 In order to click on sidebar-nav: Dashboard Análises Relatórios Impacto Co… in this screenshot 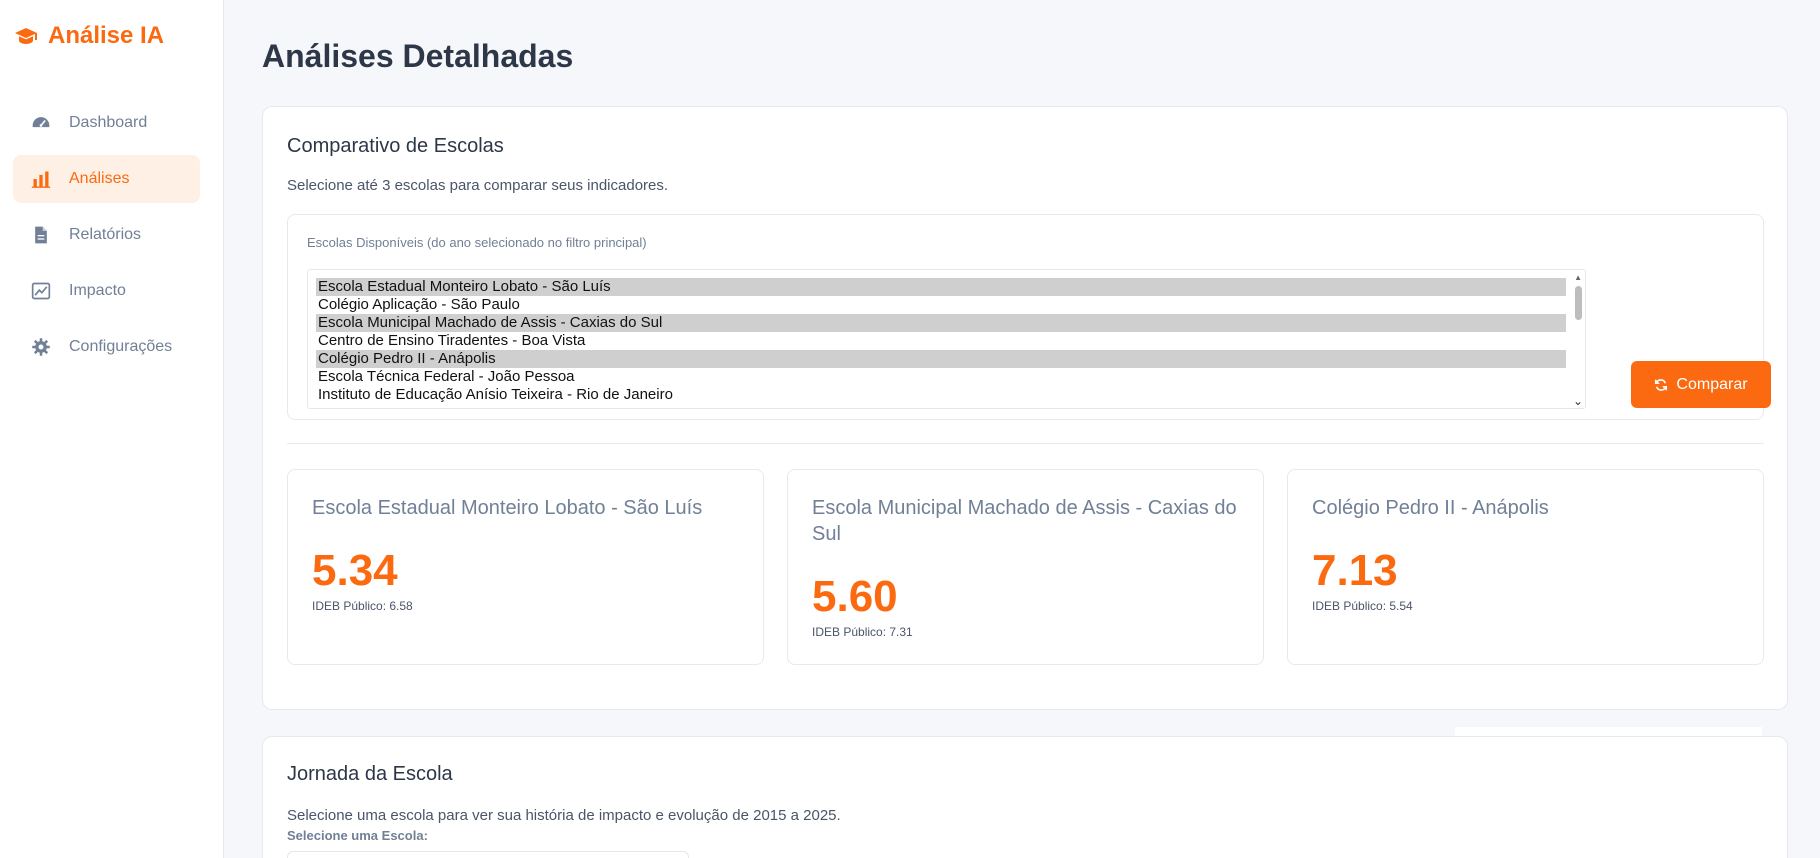, I will do `click(106, 239)`.